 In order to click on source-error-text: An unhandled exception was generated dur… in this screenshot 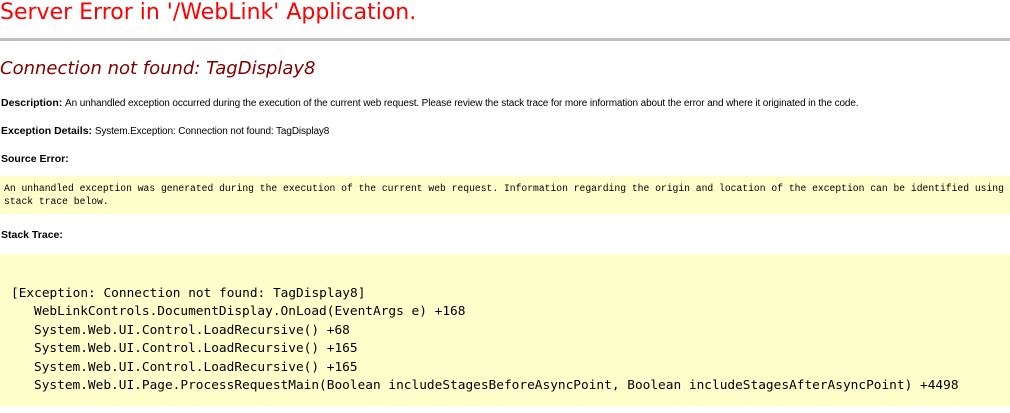, I will do `click(507, 195)`.